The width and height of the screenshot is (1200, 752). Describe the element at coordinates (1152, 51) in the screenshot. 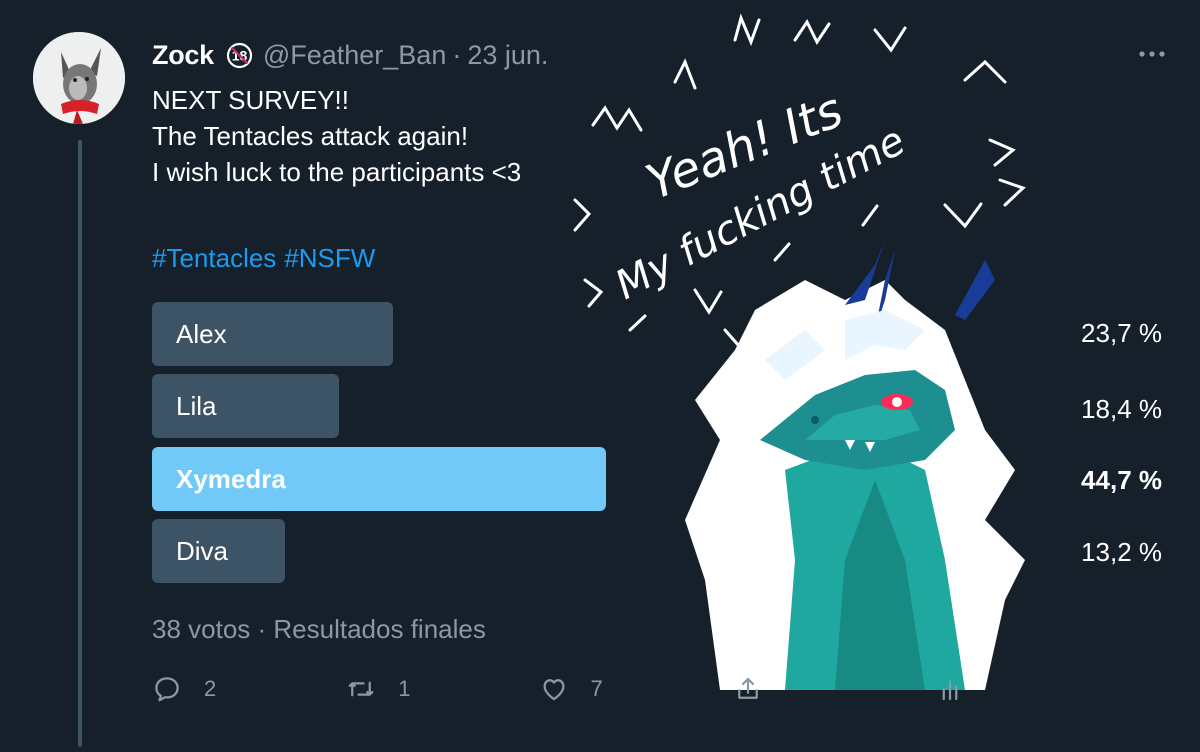

I see `more-options-icon` at that location.